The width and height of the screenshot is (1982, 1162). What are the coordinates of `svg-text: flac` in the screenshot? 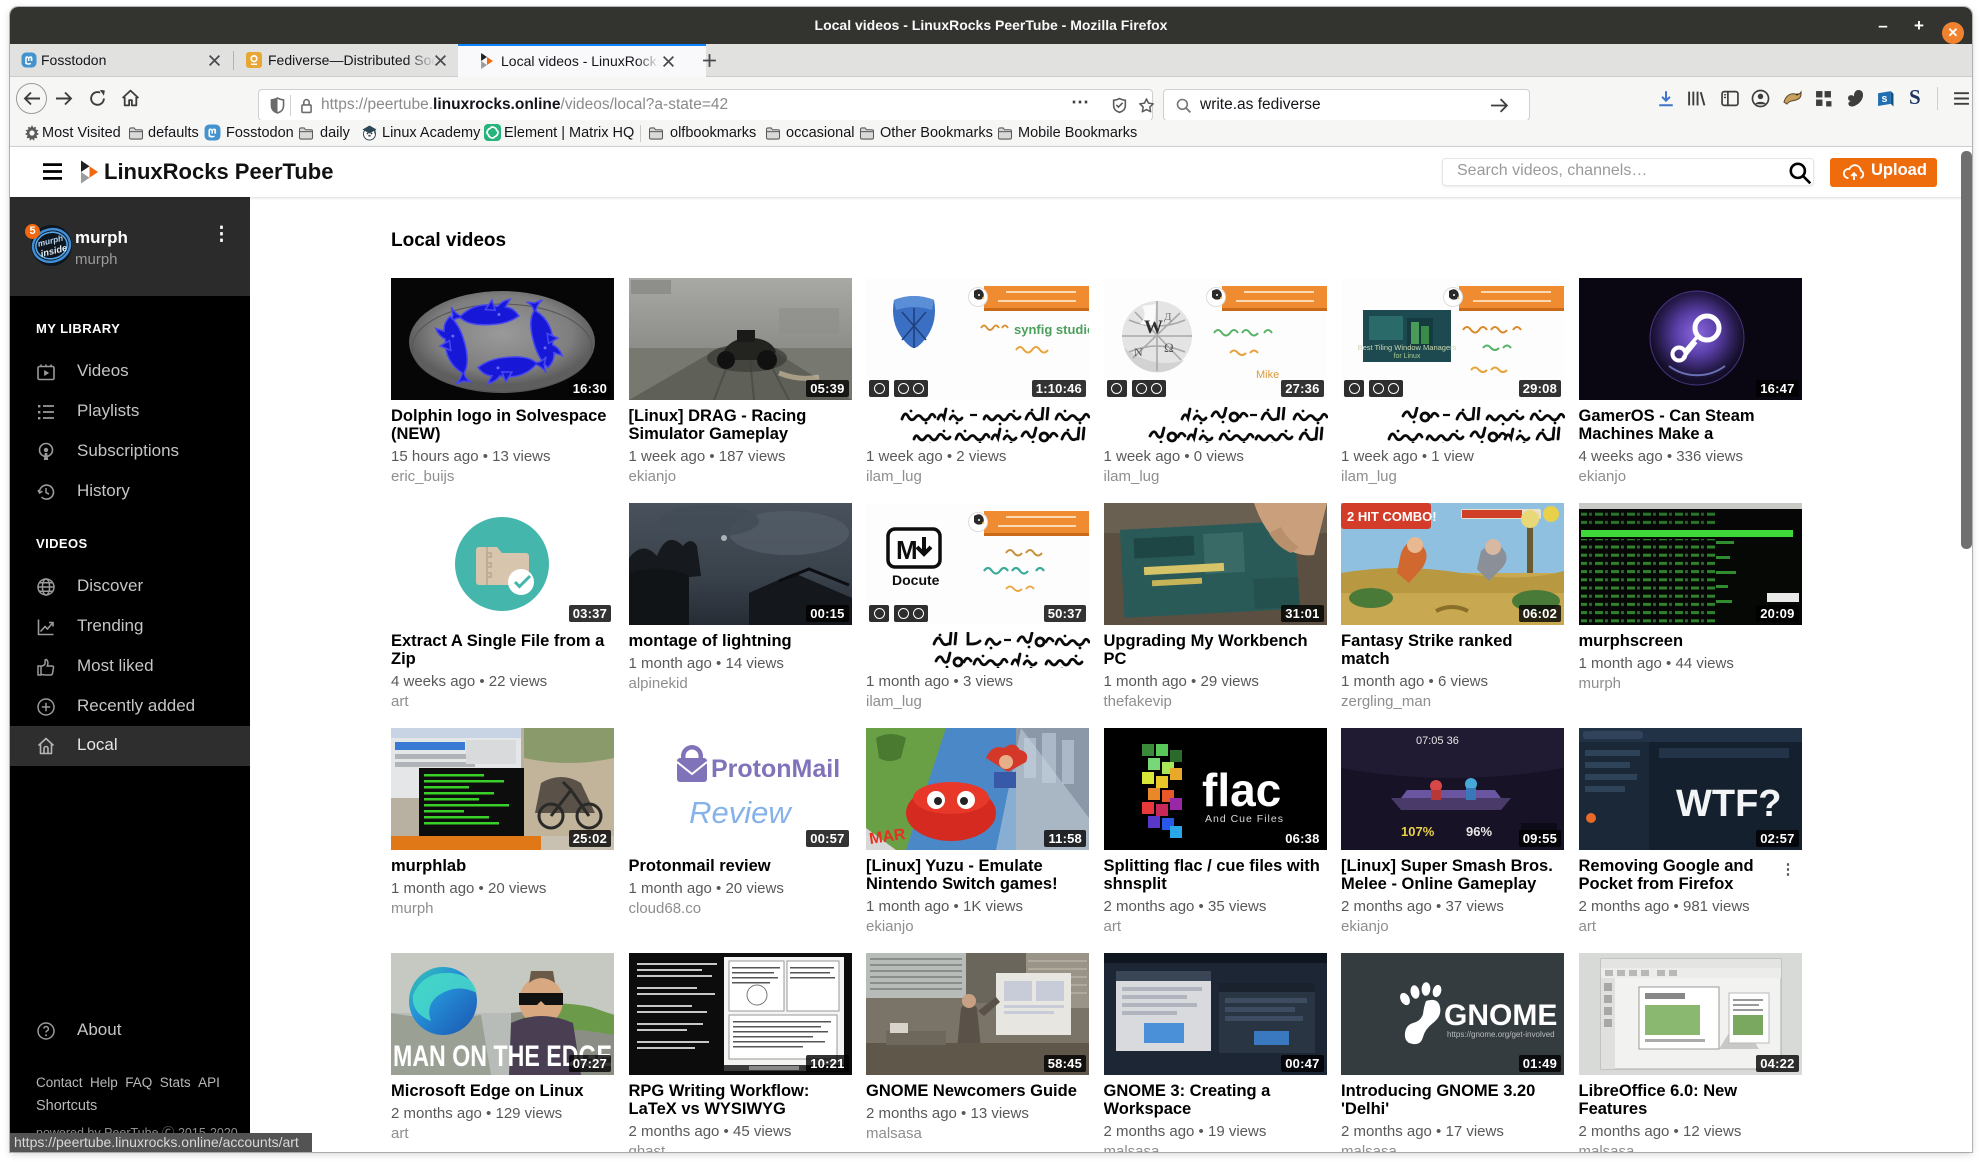 It's located at (1241, 790).